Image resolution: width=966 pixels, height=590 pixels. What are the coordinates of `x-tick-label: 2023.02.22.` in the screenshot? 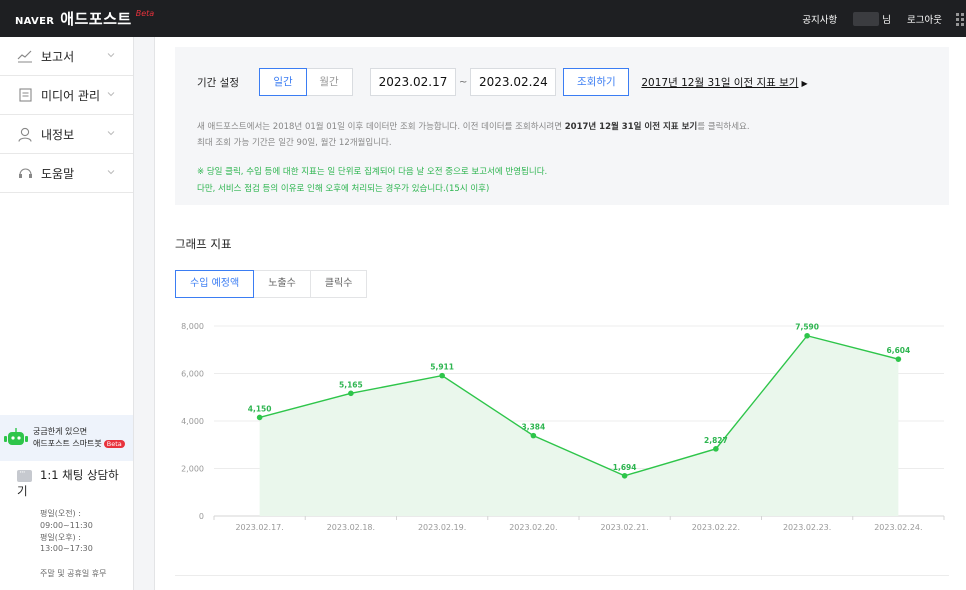 It's located at (716, 527).